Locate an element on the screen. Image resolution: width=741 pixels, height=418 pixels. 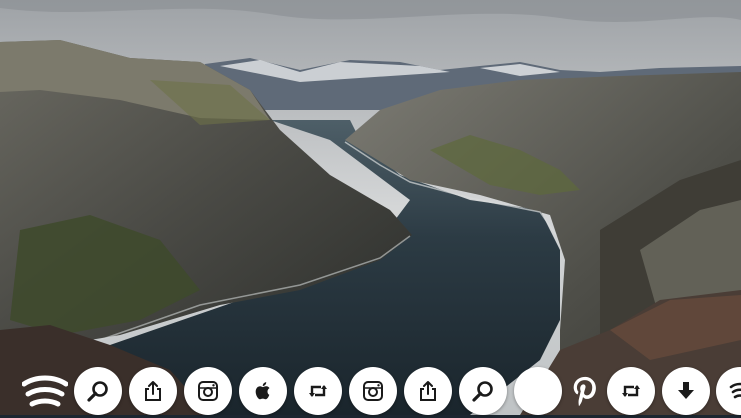
blank-icon is located at coordinates (538, 391).